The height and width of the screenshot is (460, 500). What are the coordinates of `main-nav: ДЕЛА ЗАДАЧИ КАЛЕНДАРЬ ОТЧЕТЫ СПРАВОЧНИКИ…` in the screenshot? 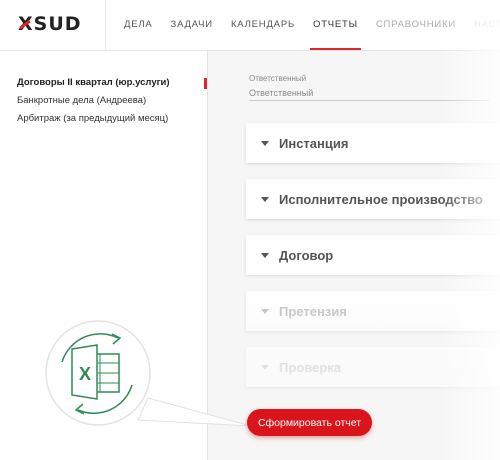 It's located at (312, 25).